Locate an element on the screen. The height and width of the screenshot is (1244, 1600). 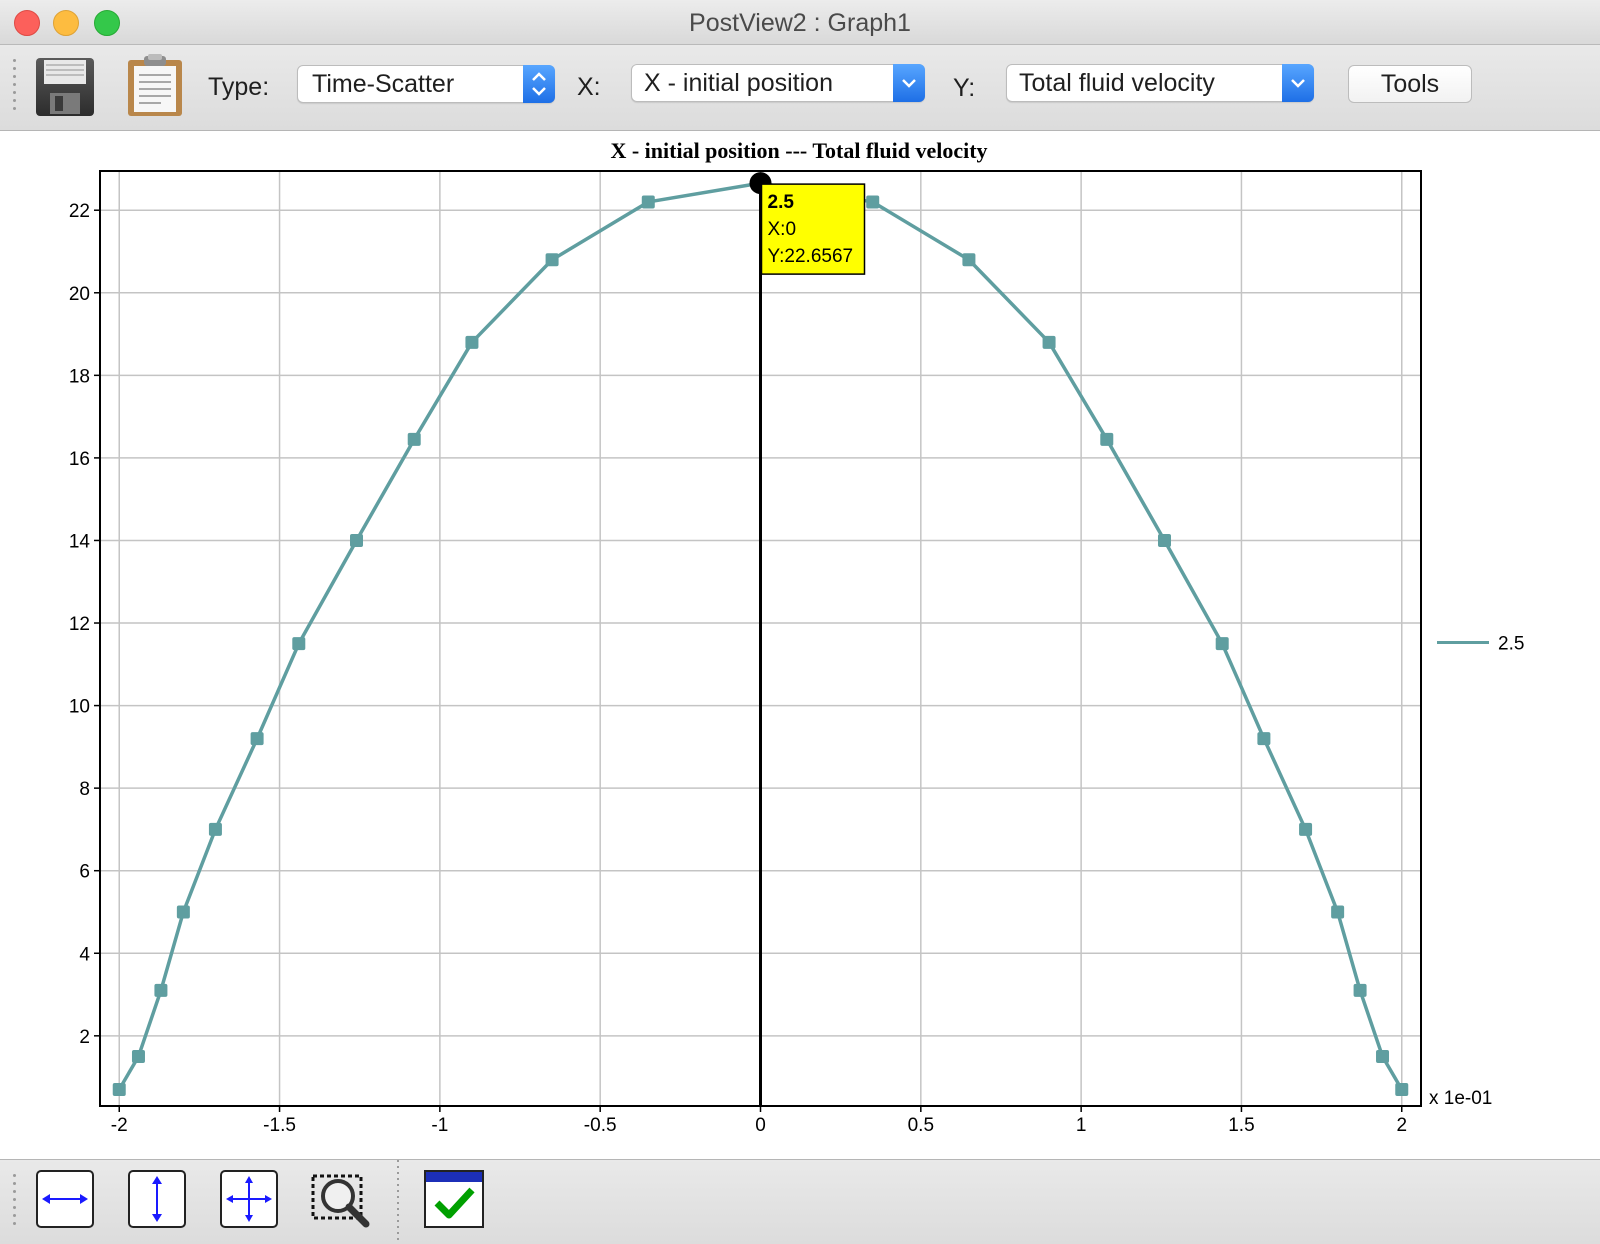
x-tick-label: 0 is located at coordinates (760, 1125).